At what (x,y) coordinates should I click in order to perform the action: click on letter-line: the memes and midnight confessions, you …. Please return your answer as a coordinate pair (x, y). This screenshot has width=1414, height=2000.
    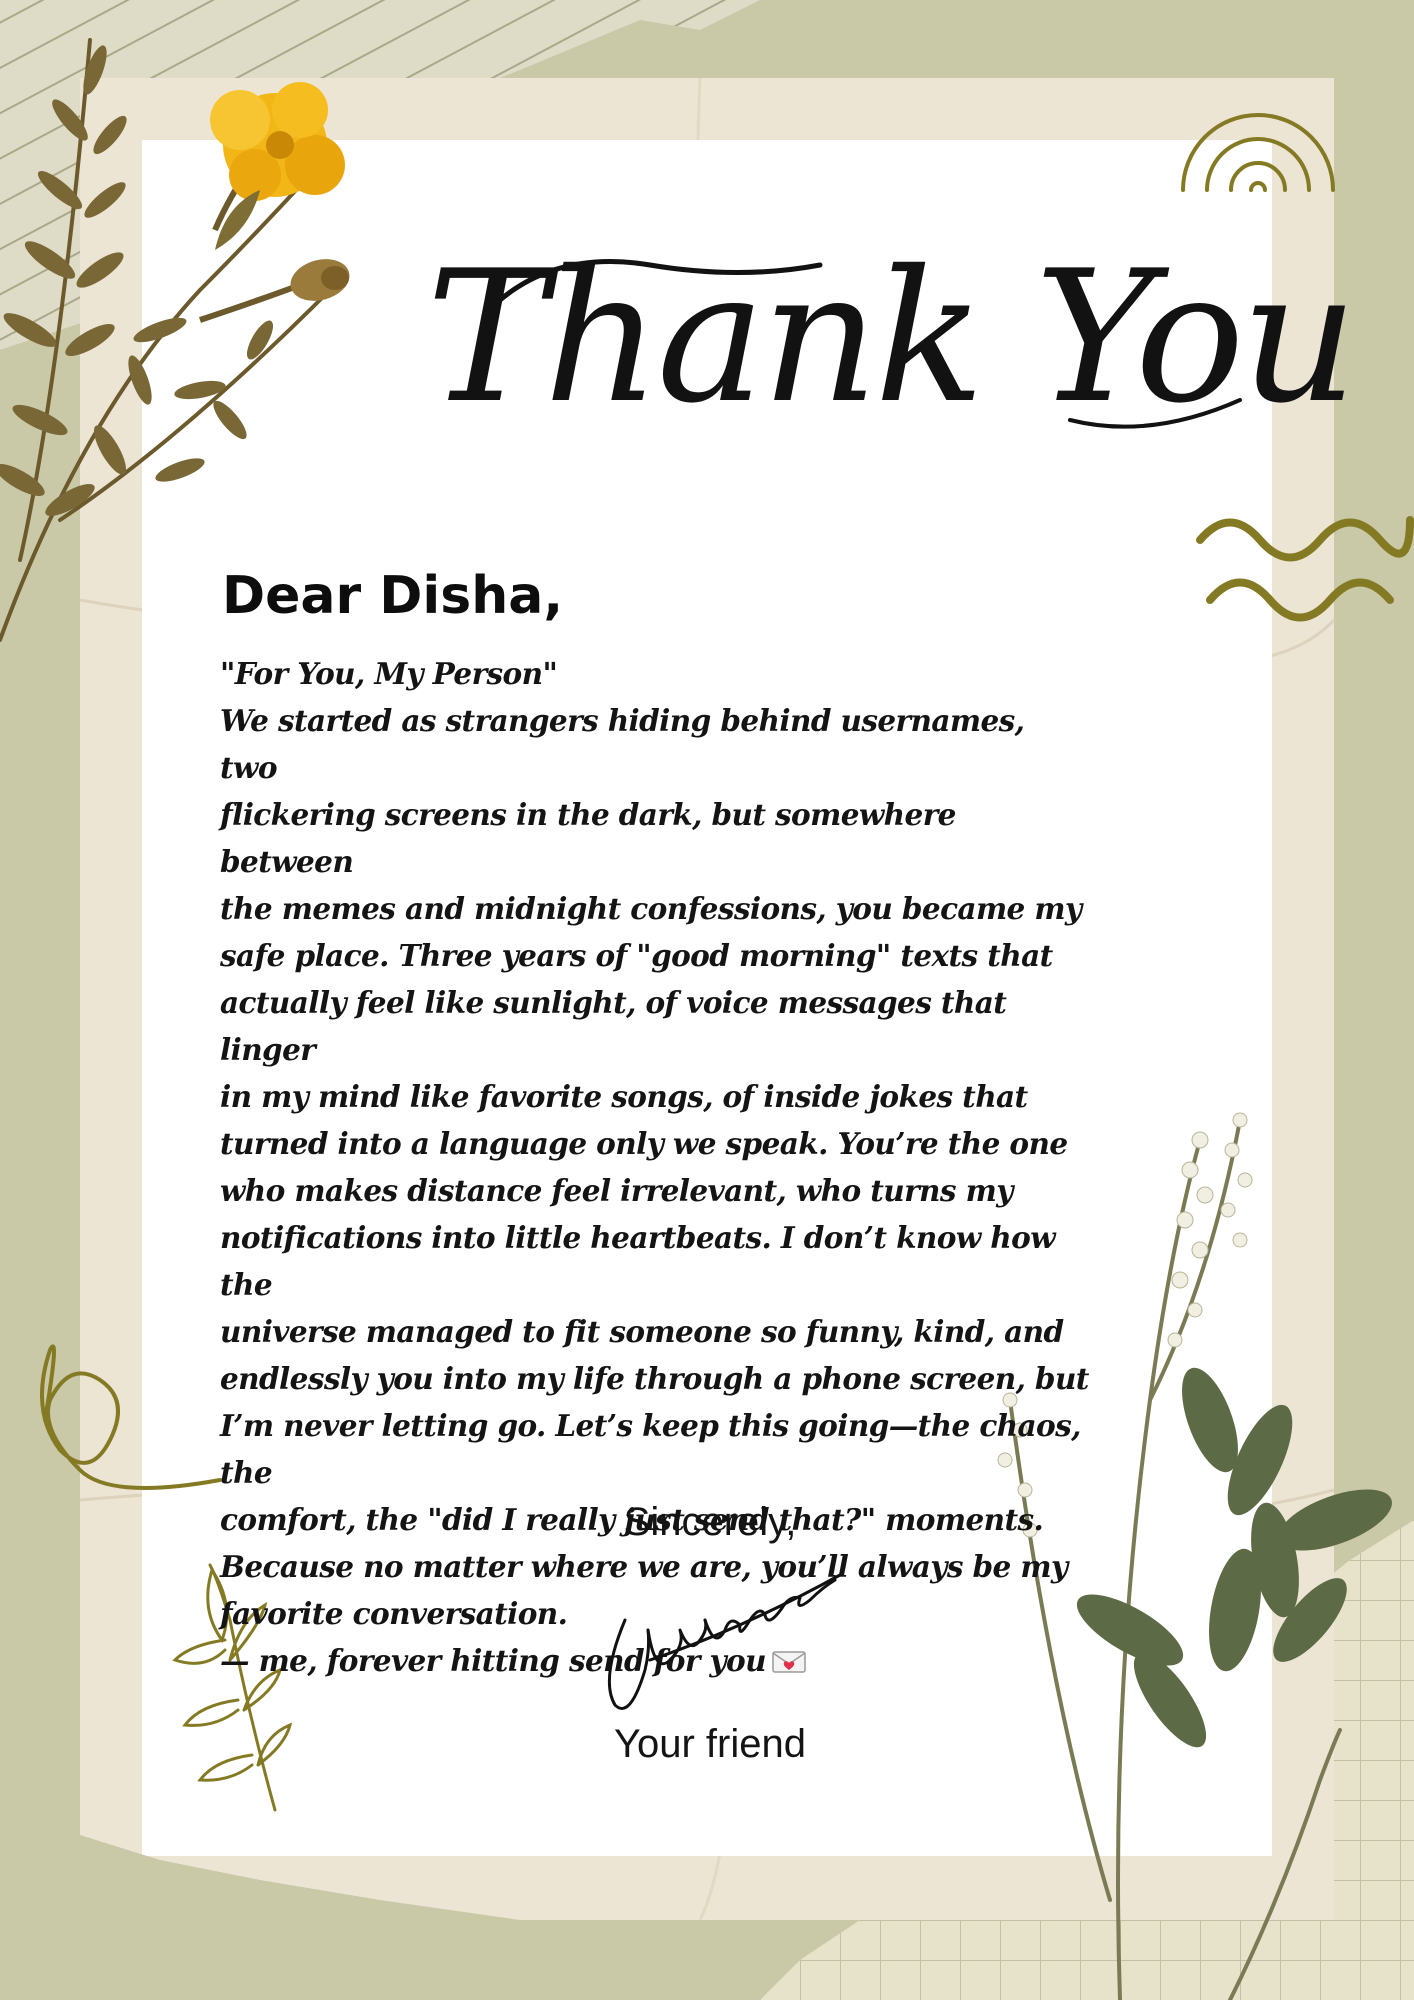
    Looking at the image, I should click on (651, 908).